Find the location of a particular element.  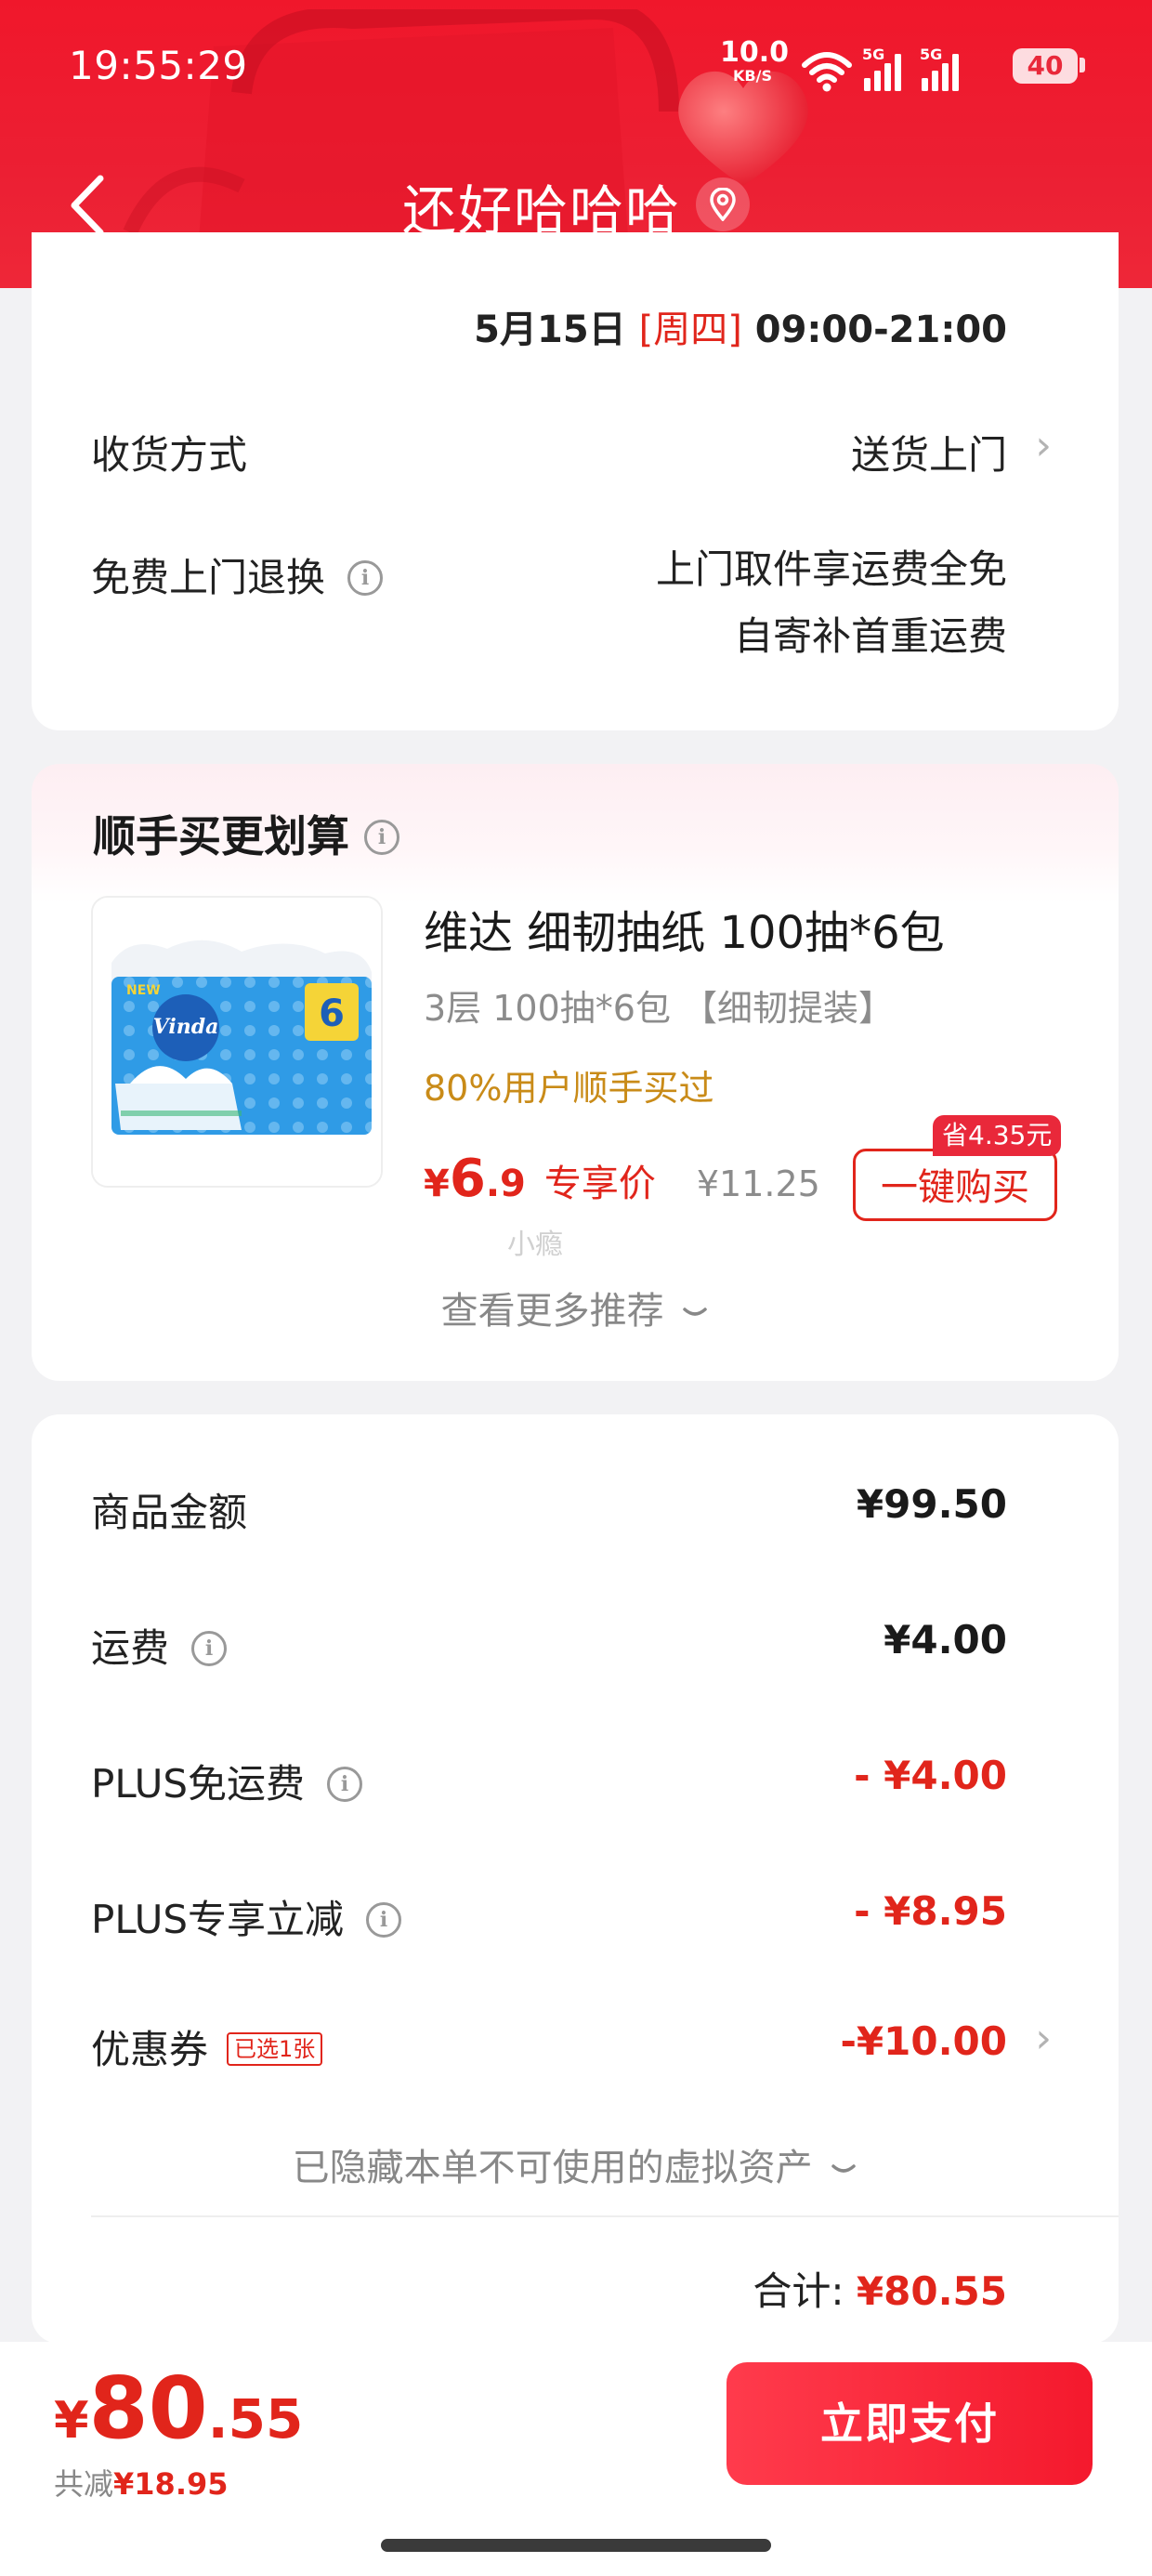

coupon-label: 优惠券 已选1张 is located at coordinates (207, 2046).